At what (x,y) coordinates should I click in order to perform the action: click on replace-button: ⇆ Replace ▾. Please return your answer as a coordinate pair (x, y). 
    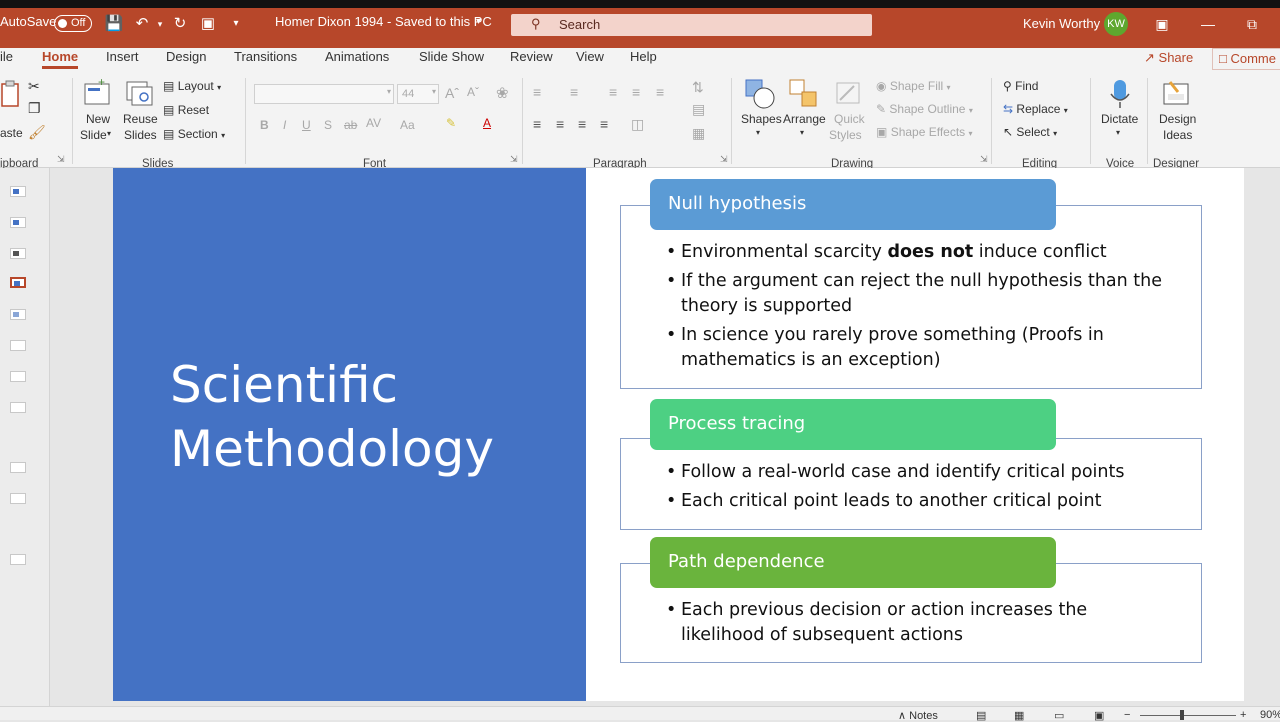
    Looking at the image, I should click on (1035, 109).